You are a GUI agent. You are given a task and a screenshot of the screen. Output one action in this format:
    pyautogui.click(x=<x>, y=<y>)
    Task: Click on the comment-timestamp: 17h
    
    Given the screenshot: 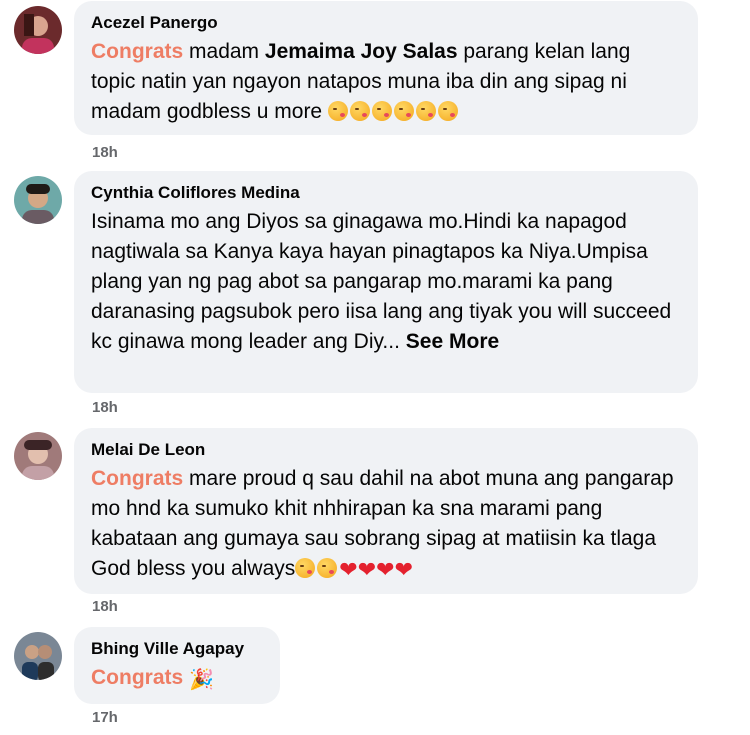 What is the action you would take?
    pyautogui.click(x=105, y=717)
    